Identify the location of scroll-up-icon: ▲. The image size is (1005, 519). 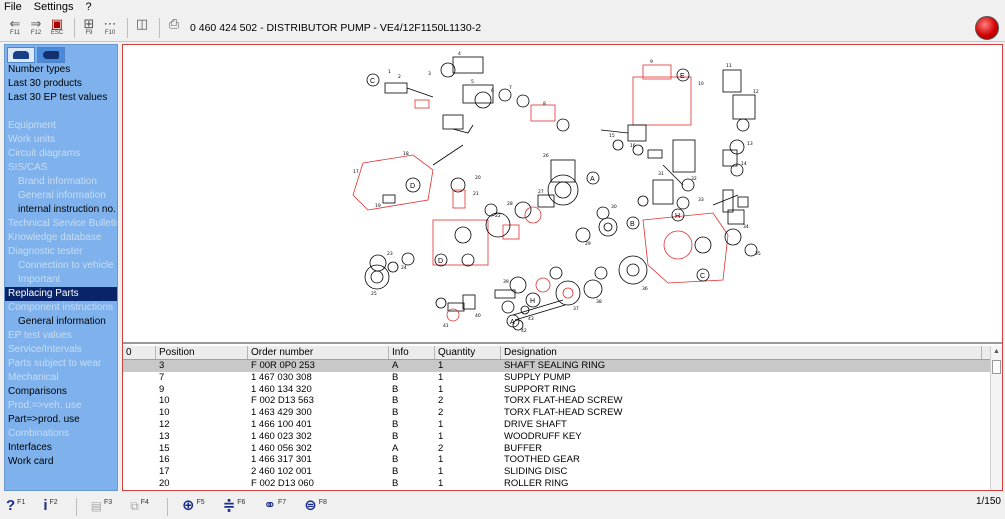
(996, 352).